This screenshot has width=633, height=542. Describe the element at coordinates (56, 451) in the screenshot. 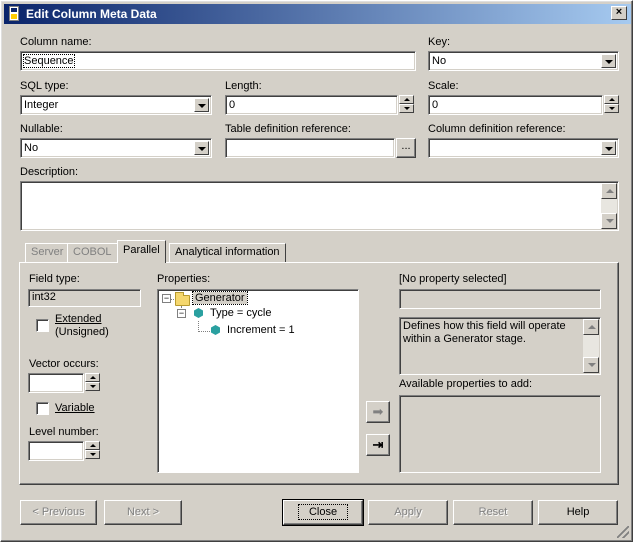

I see `level-number-input` at that location.